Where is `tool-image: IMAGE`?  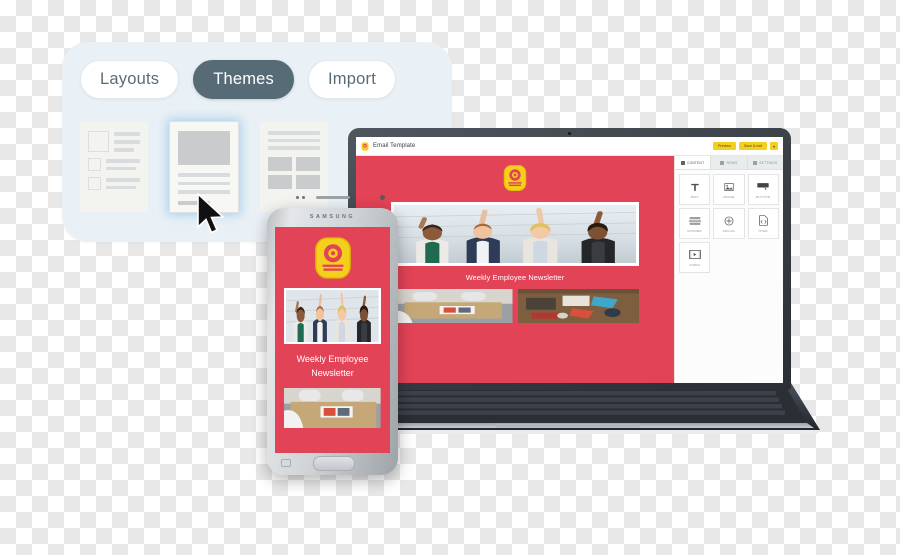 tool-image: IMAGE is located at coordinates (729, 189).